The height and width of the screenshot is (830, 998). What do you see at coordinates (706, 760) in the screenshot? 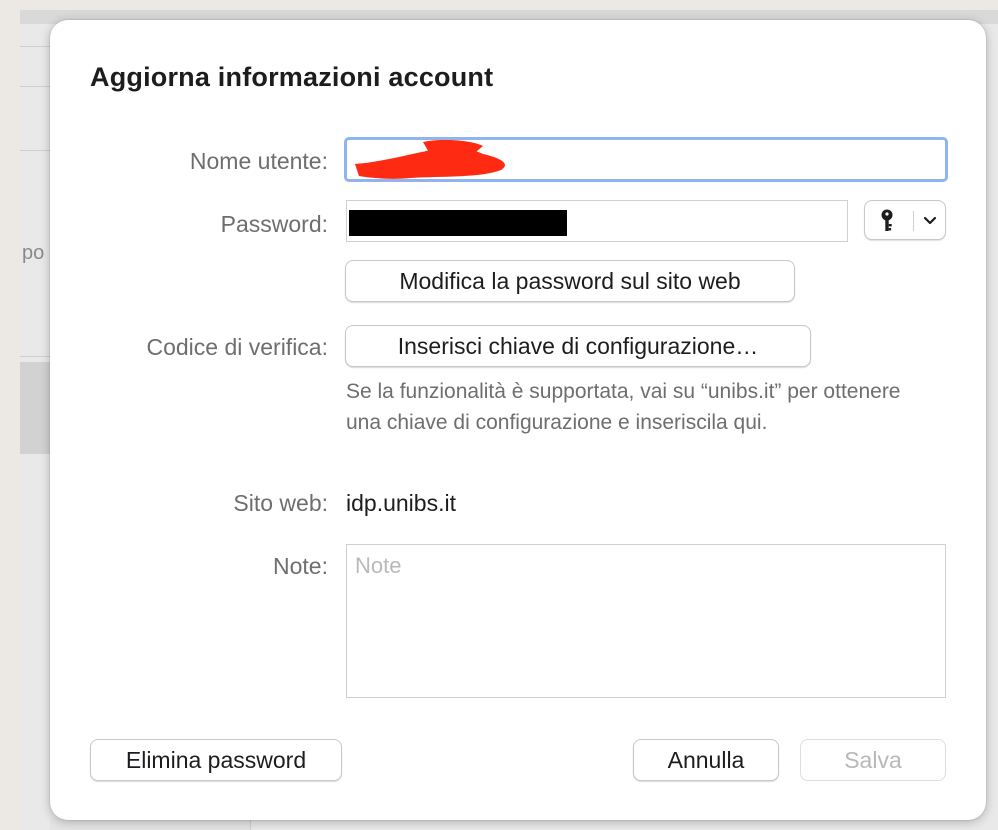
I see `cancel-button: Annulla` at bounding box center [706, 760].